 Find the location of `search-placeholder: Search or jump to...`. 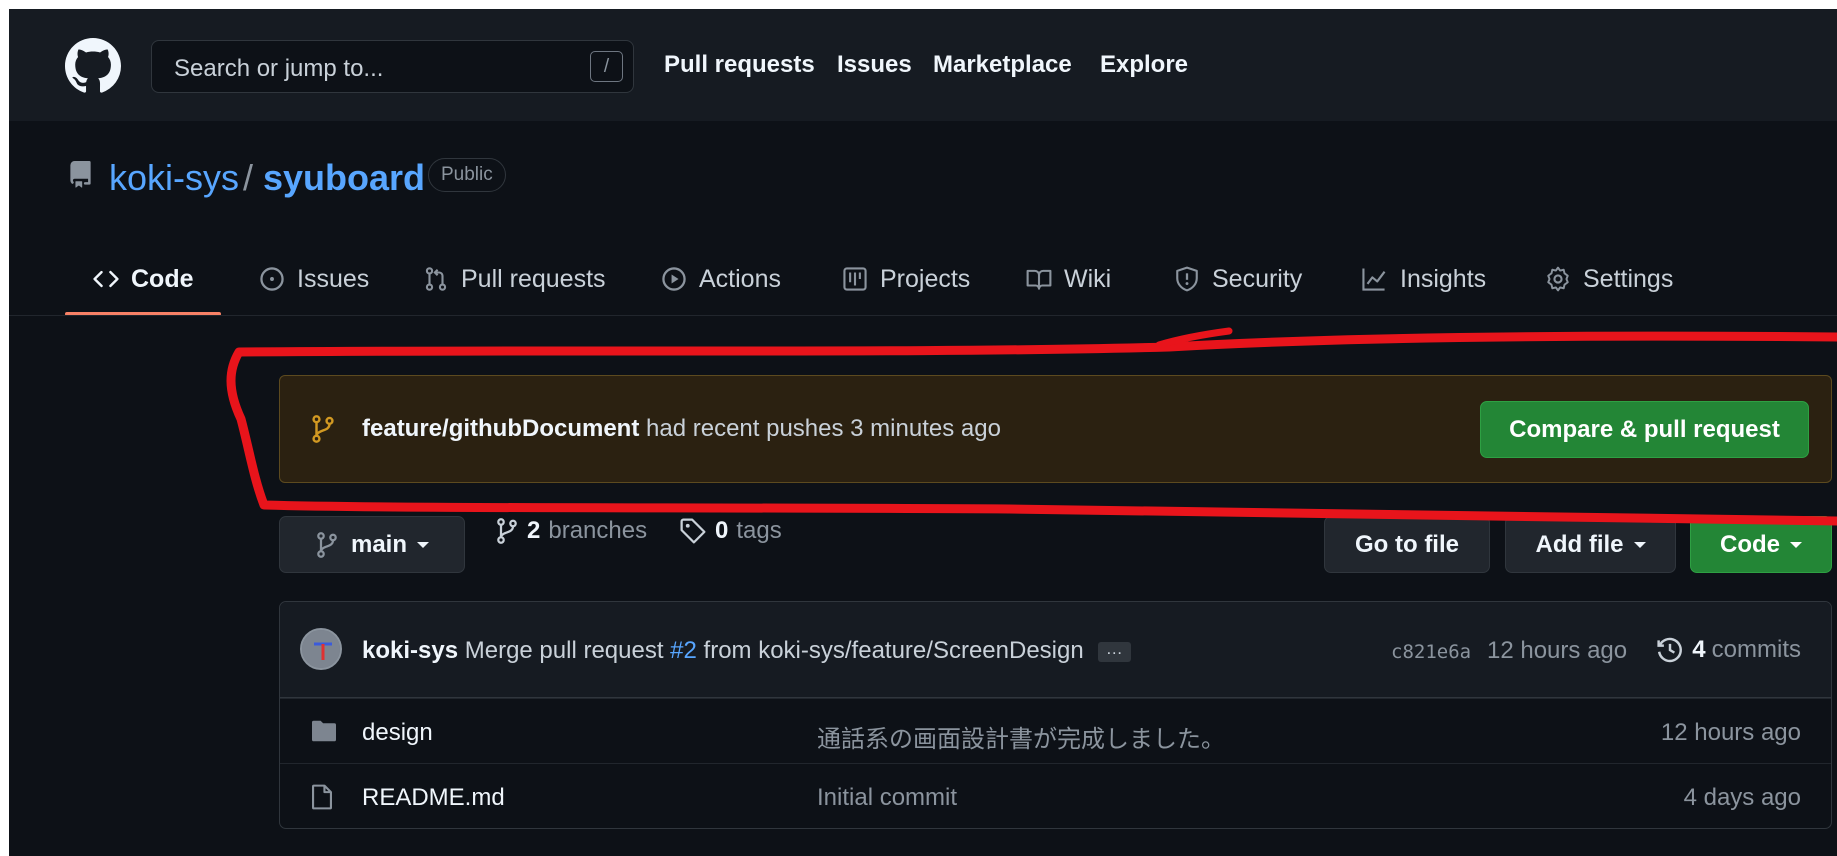

search-placeholder: Search or jump to... is located at coordinates (279, 68).